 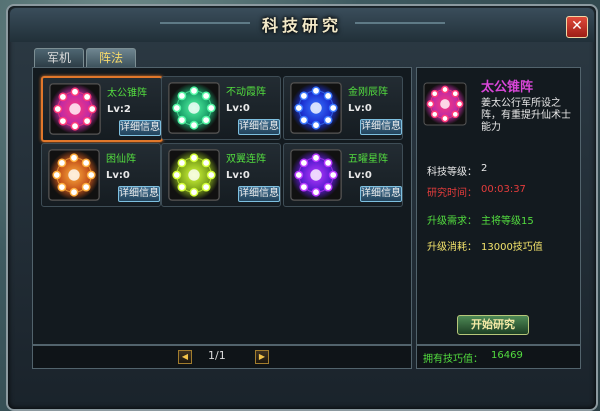 I want to click on formation-name: 金刚辰阵, so click(x=368, y=92).